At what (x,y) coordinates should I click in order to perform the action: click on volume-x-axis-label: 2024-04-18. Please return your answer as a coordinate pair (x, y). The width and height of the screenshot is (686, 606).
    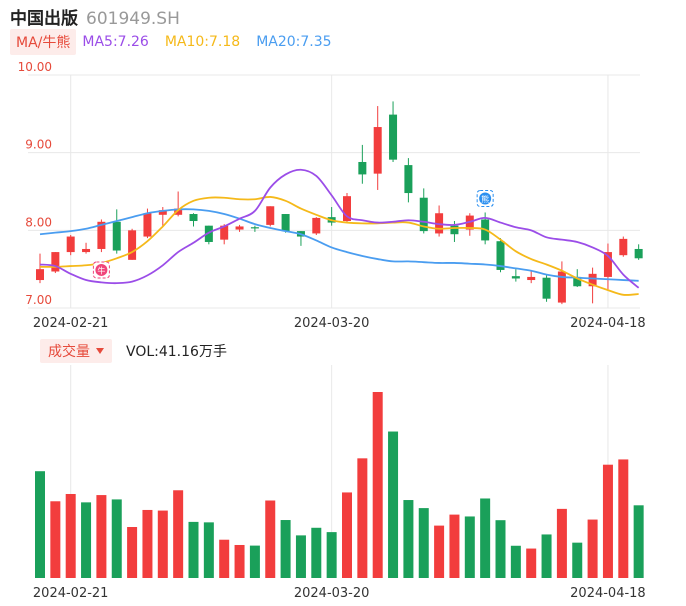
    Looking at the image, I should click on (608, 593).